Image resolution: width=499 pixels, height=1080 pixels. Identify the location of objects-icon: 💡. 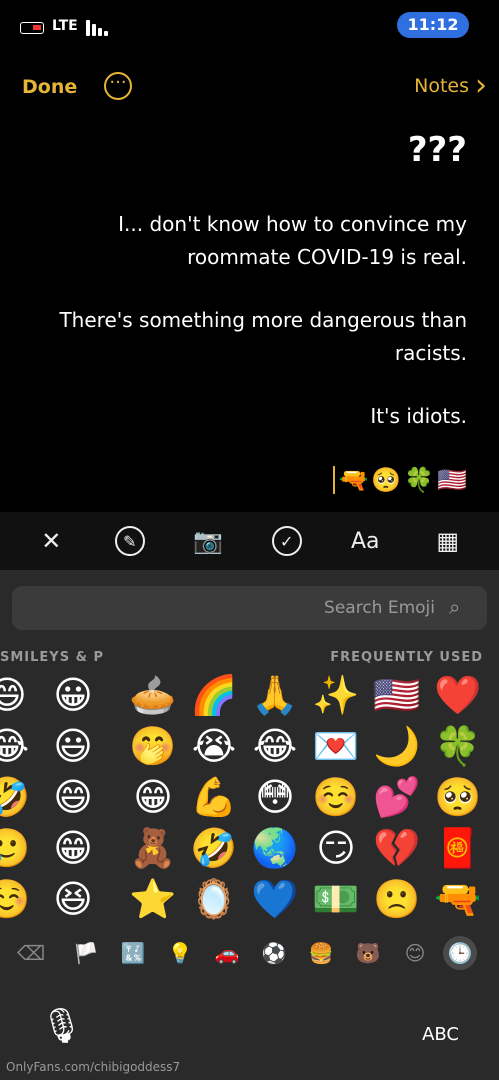
(180, 953).